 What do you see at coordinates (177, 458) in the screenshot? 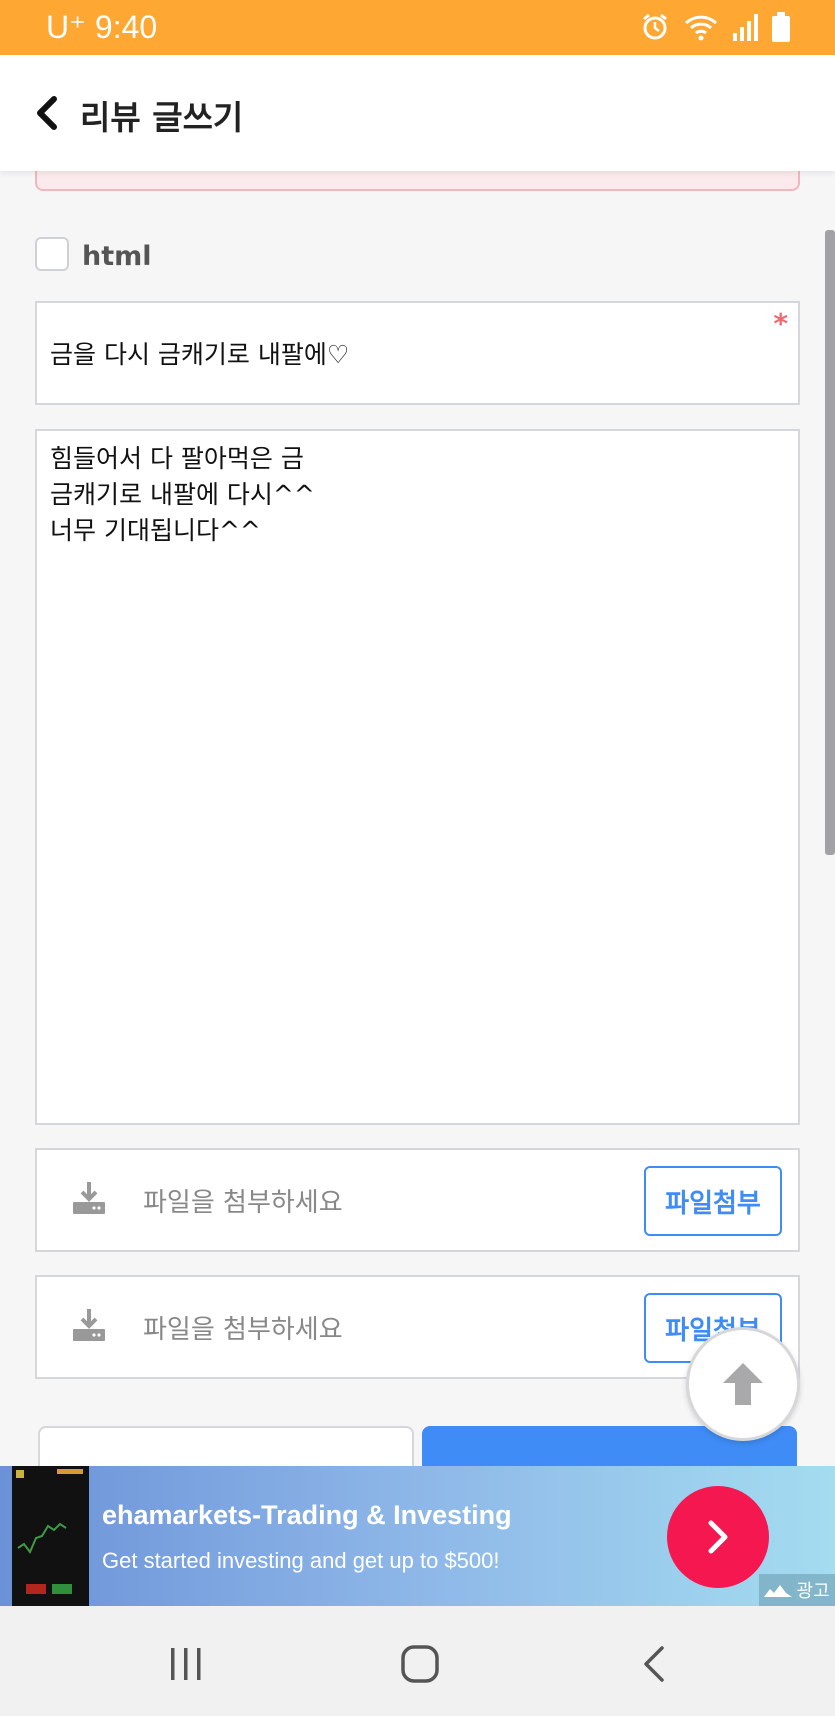
I see `content-line: 힘들어서 다 팔아먹은 금` at bounding box center [177, 458].